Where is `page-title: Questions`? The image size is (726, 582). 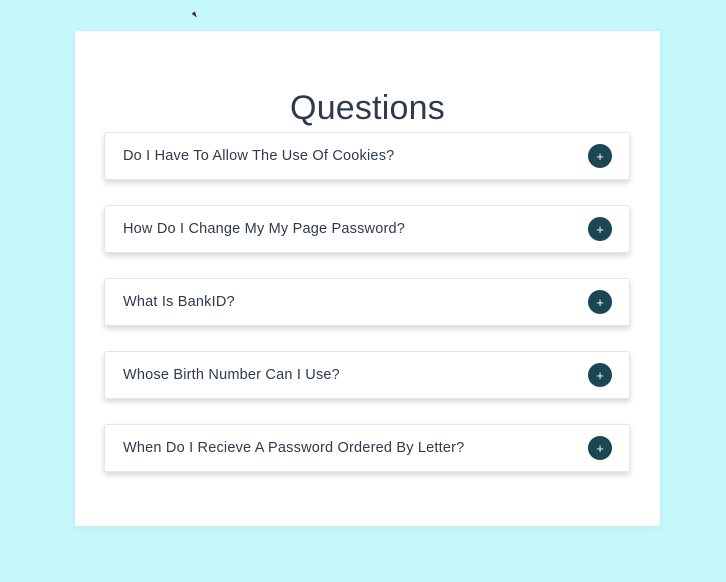
page-title: Questions is located at coordinates (367, 108).